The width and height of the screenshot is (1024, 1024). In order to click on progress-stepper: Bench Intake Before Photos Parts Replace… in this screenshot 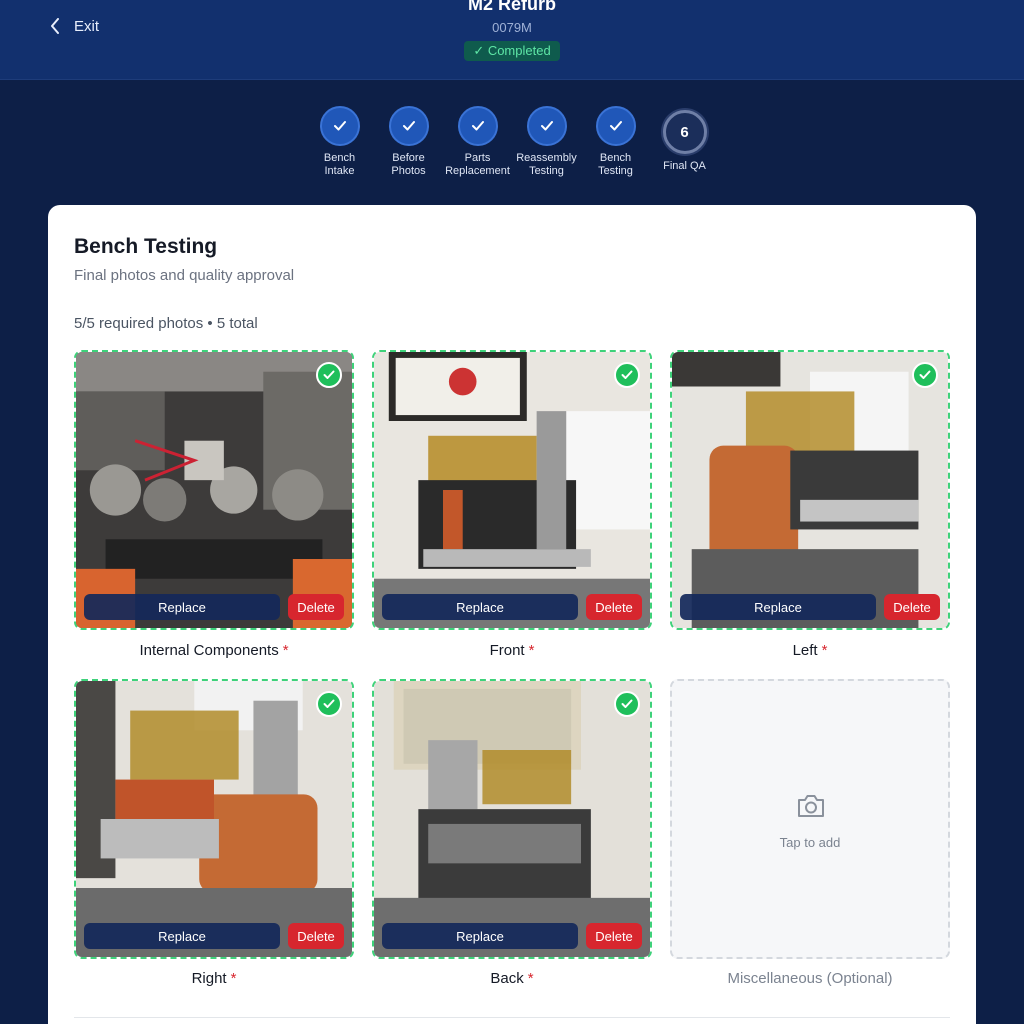, I will do `click(512, 142)`.